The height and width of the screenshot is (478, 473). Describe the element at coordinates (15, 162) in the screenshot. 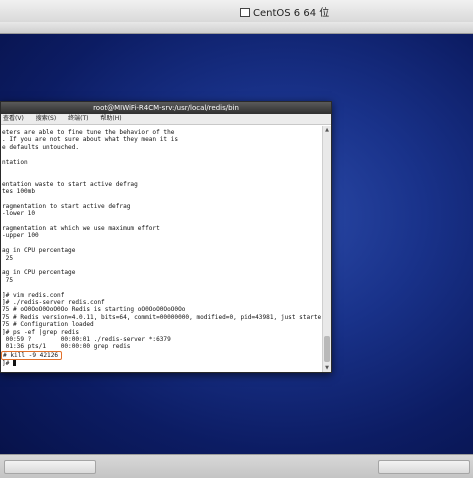

I see `terminal-line: ntation` at that location.